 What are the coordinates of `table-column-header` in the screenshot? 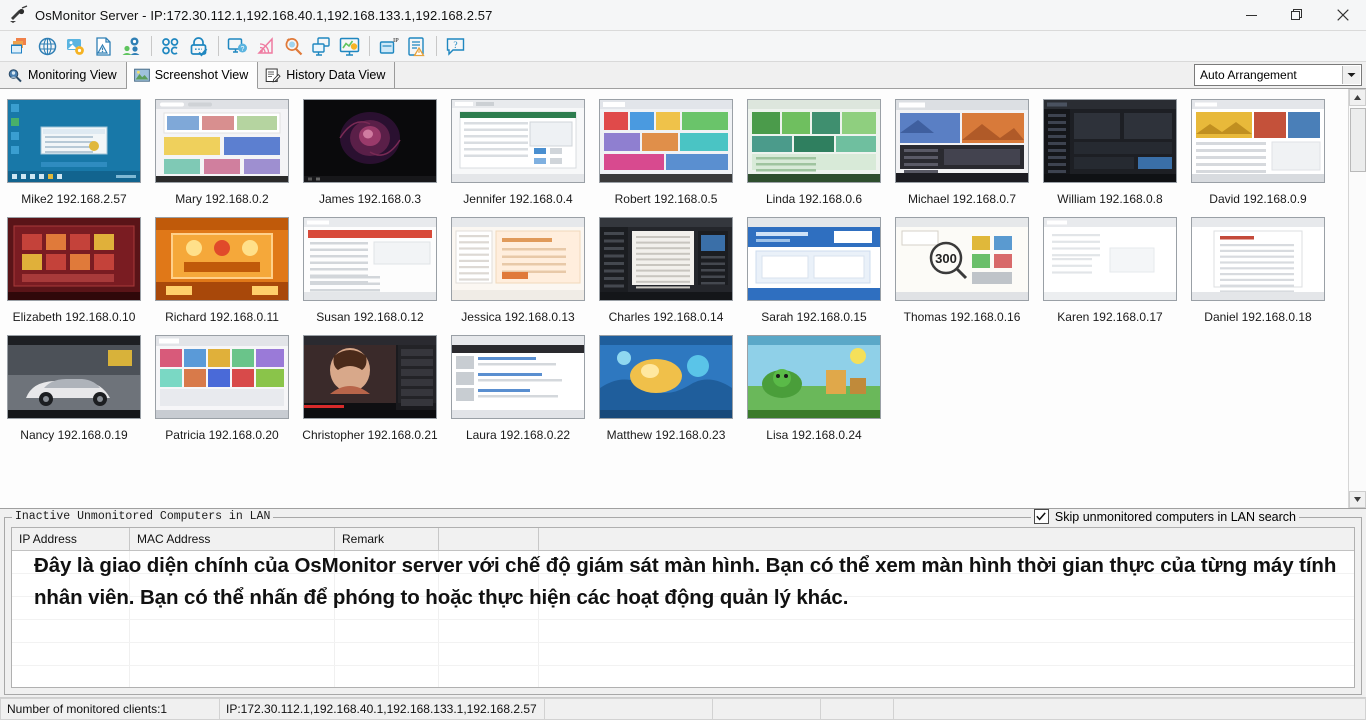 It's located at (489, 539).